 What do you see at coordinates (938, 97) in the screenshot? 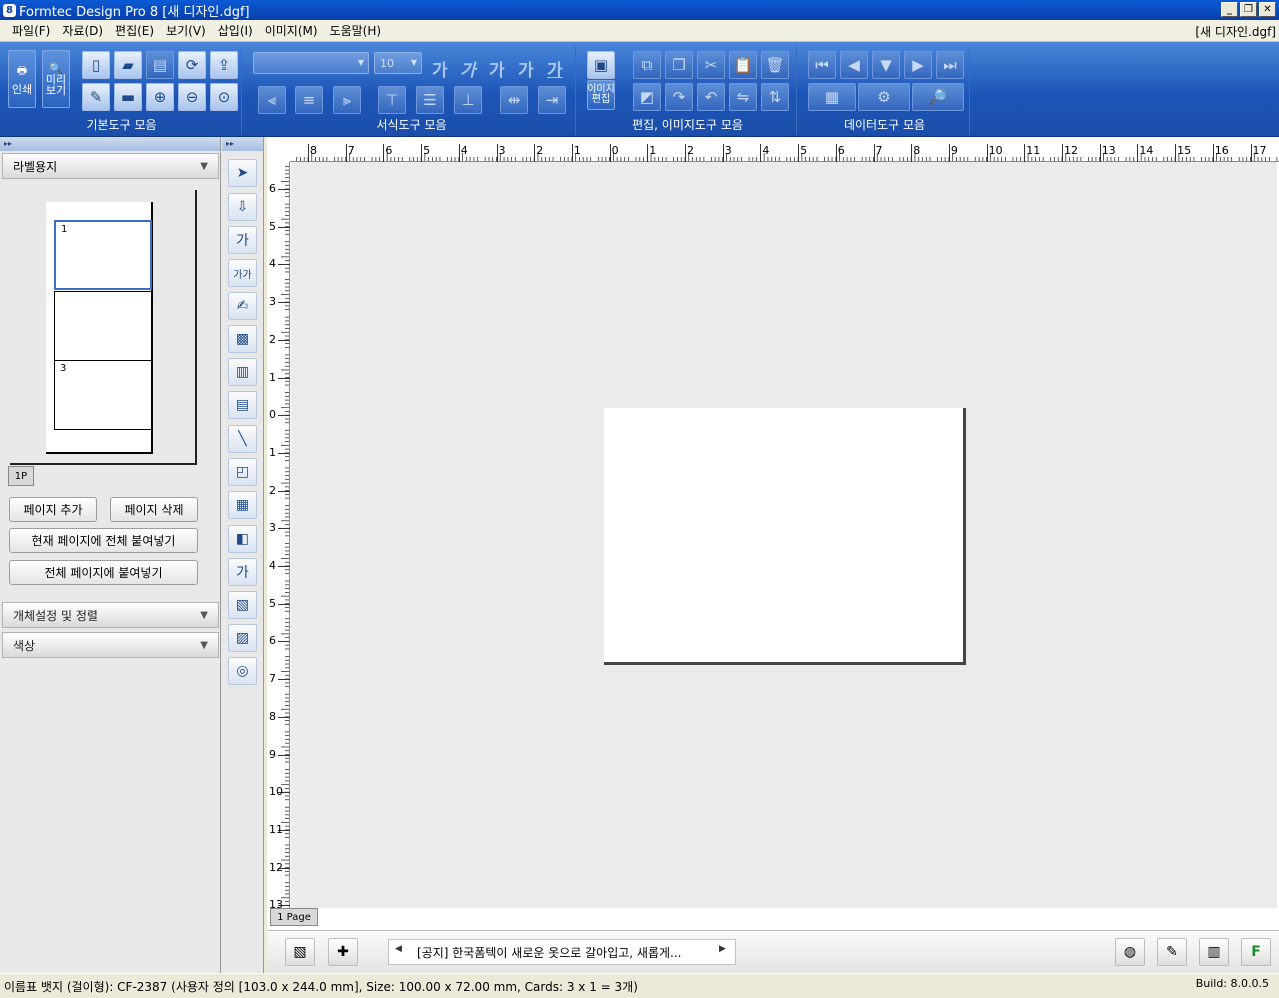
I see `data-search-button: 🔎` at bounding box center [938, 97].